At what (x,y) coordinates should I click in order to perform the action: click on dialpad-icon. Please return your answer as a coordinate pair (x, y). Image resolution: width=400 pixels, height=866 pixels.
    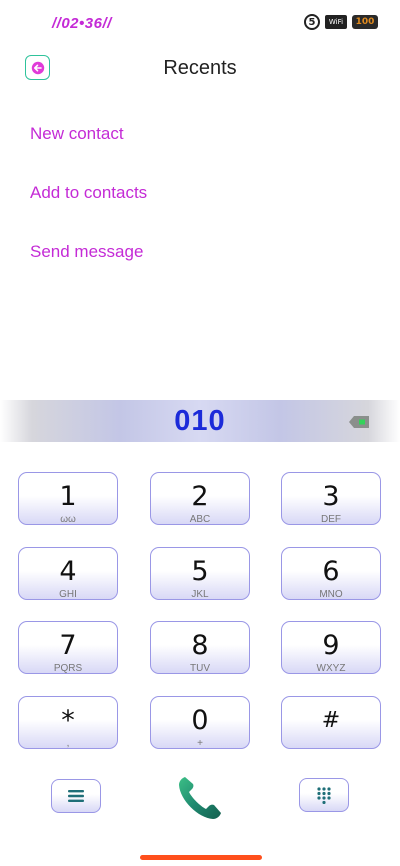
    Looking at the image, I should click on (324, 795).